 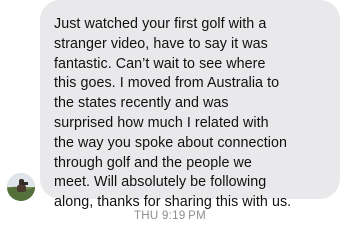 I want to click on message-line: surprised how much I related with, so click(x=161, y=122).